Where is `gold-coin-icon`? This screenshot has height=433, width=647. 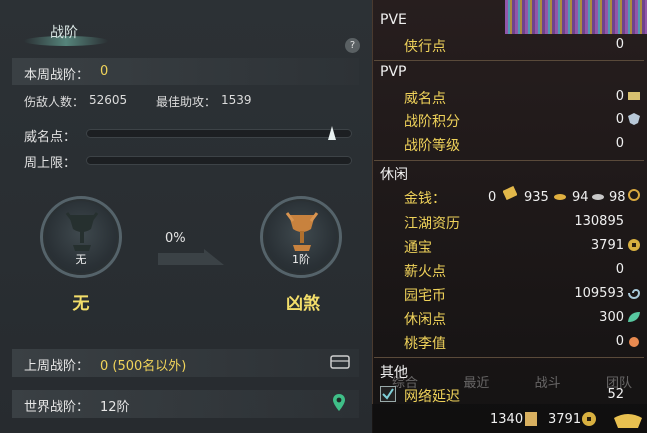
gold-coin-icon is located at coordinates (560, 197).